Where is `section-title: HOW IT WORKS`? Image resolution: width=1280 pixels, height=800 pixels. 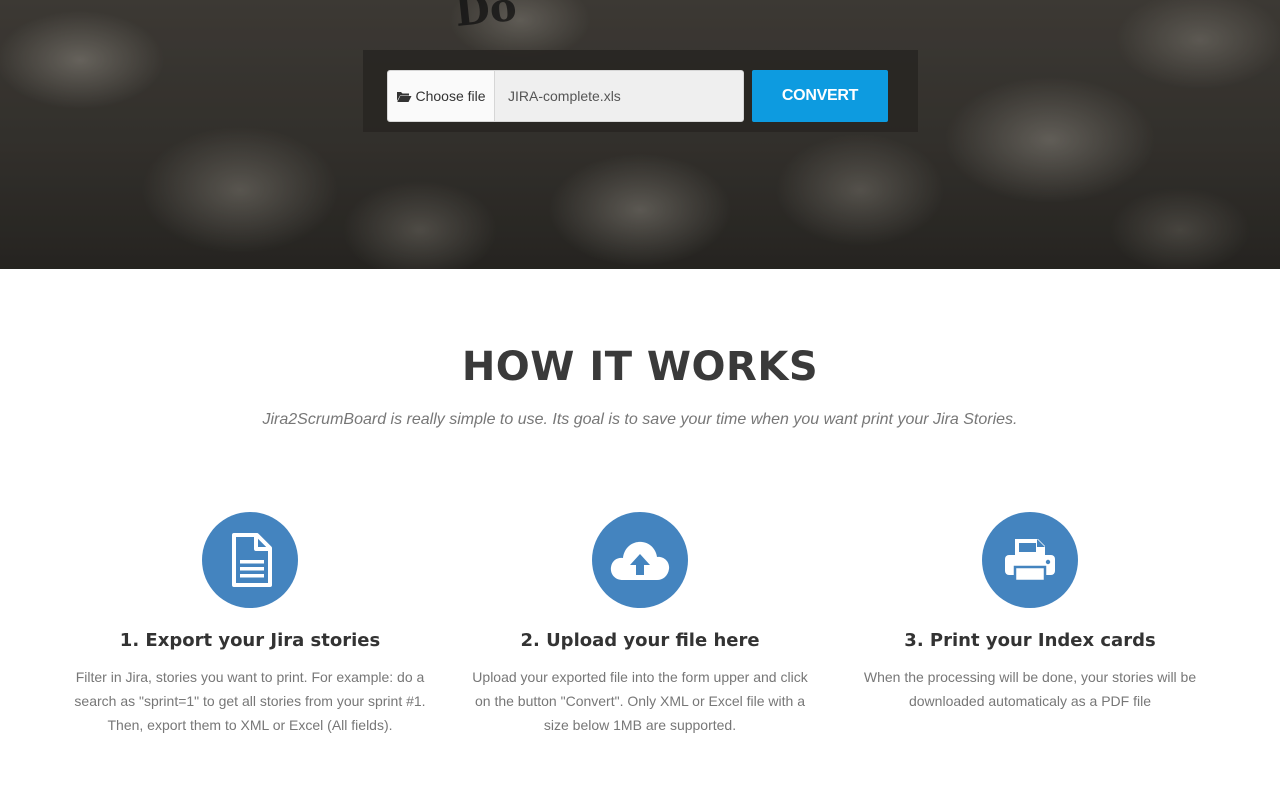 section-title: HOW IT WORKS is located at coordinates (640, 367).